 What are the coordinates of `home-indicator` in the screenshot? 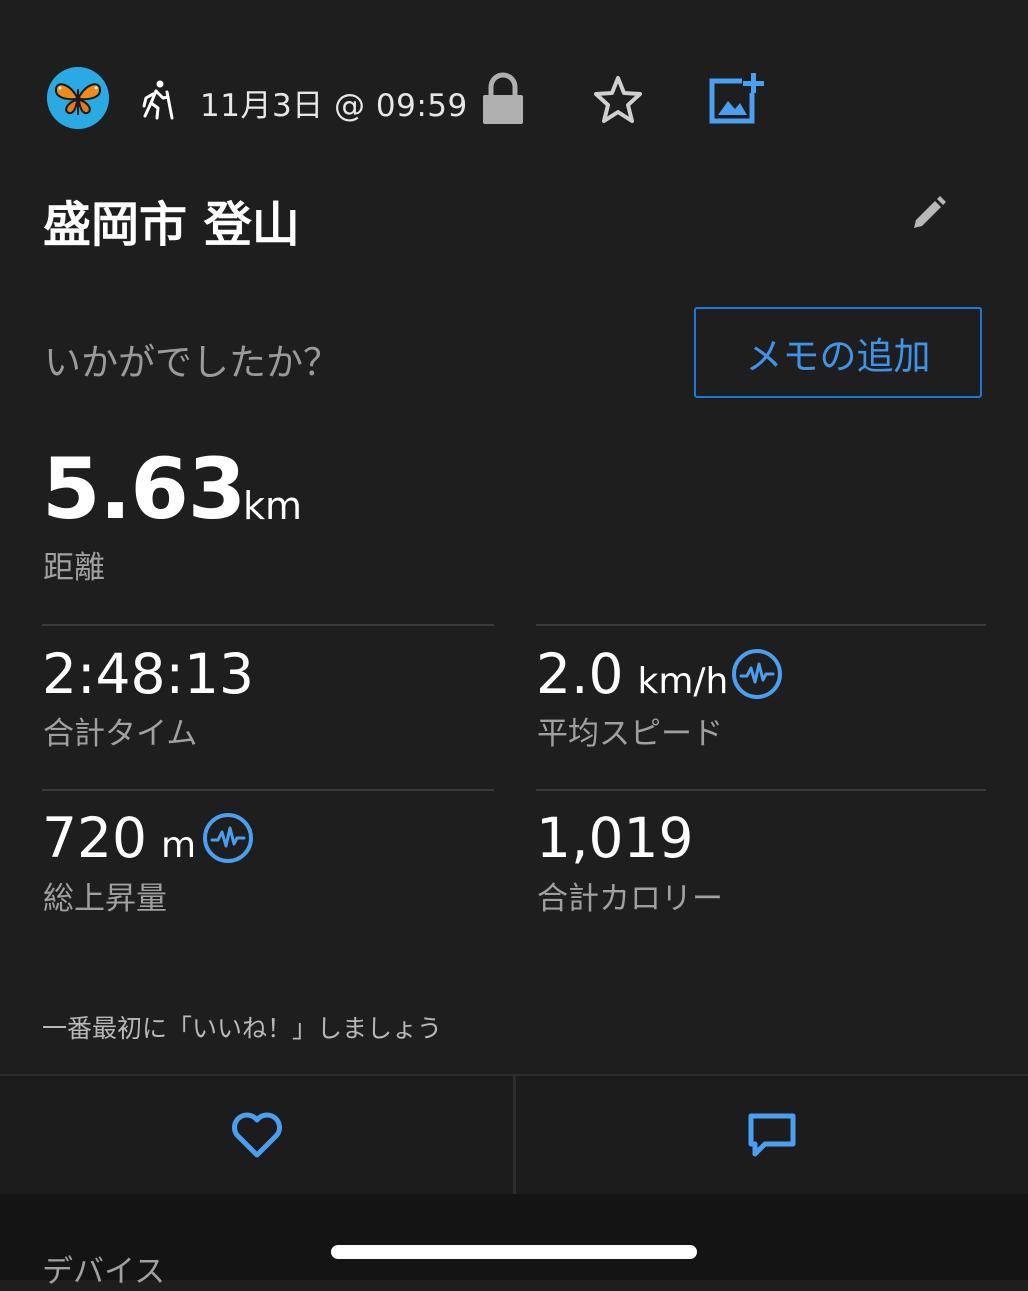 It's located at (514, 1252).